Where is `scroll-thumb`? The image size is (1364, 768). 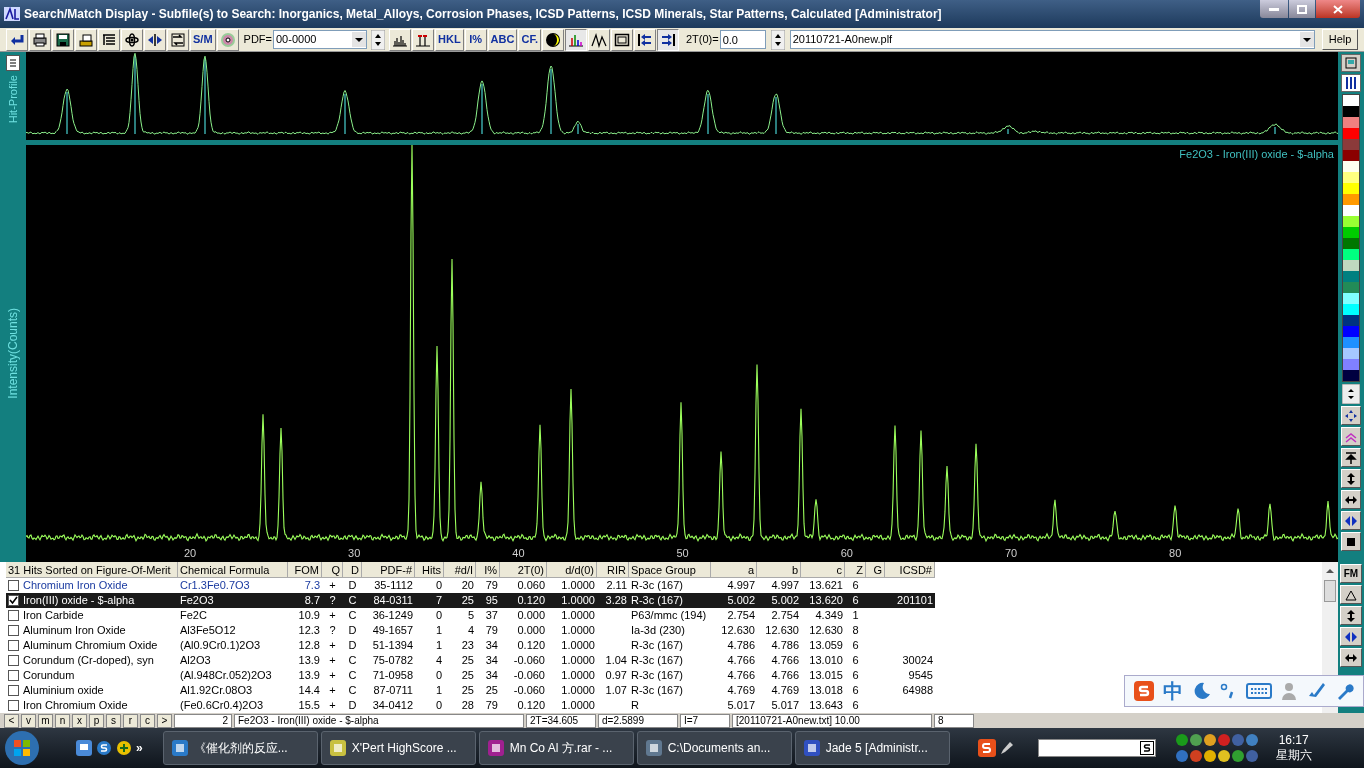 scroll-thumb is located at coordinates (1330, 591).